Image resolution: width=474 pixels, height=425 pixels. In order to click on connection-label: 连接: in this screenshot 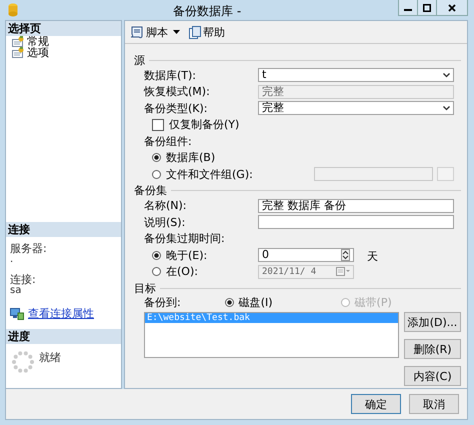, I will do `click(23, 279)`.